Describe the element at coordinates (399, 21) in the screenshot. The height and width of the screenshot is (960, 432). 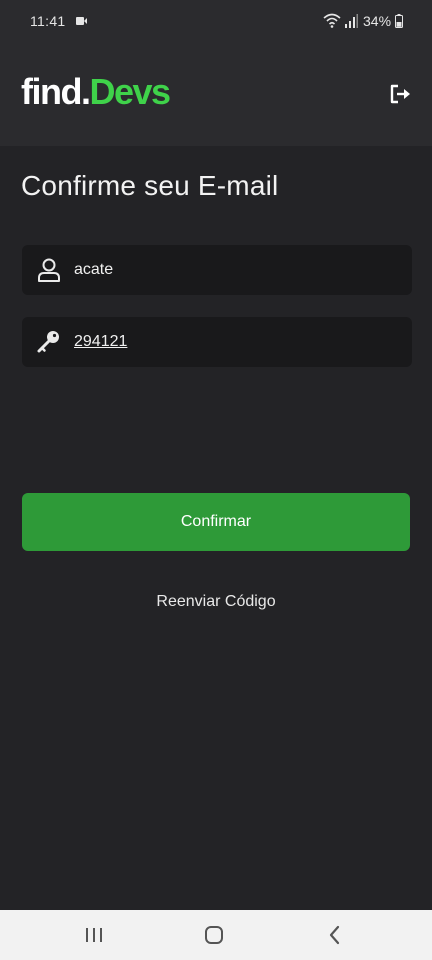
I see `battery-icon` at that location.